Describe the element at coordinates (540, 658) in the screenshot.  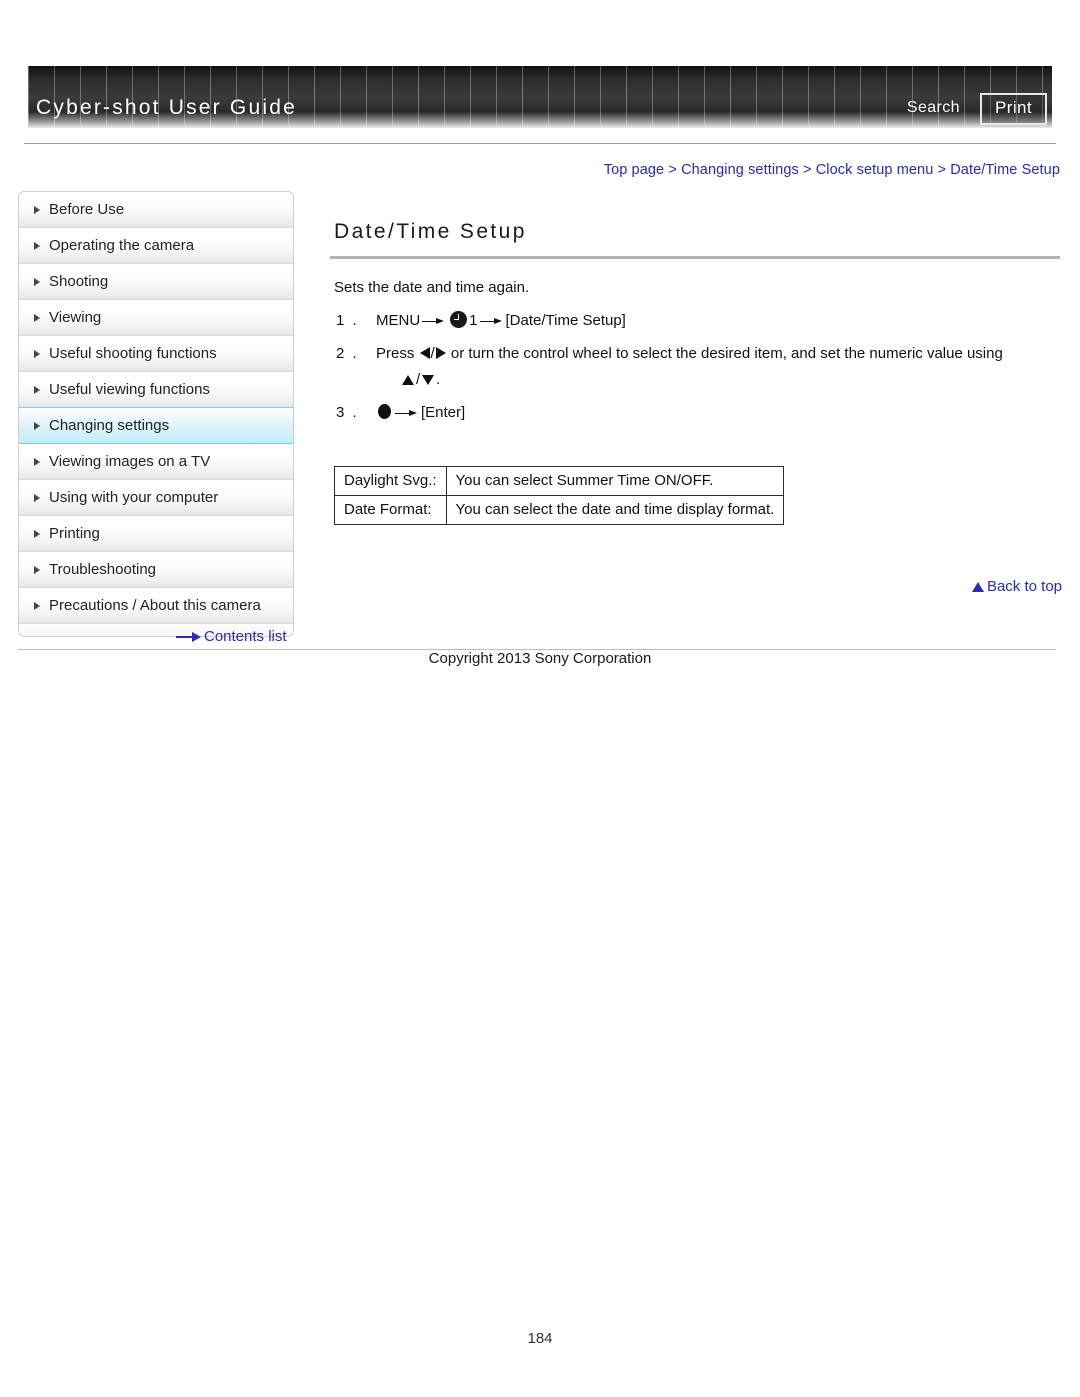
I see `copyright-text: Copyright 2013 Sony Corporation` at that location.